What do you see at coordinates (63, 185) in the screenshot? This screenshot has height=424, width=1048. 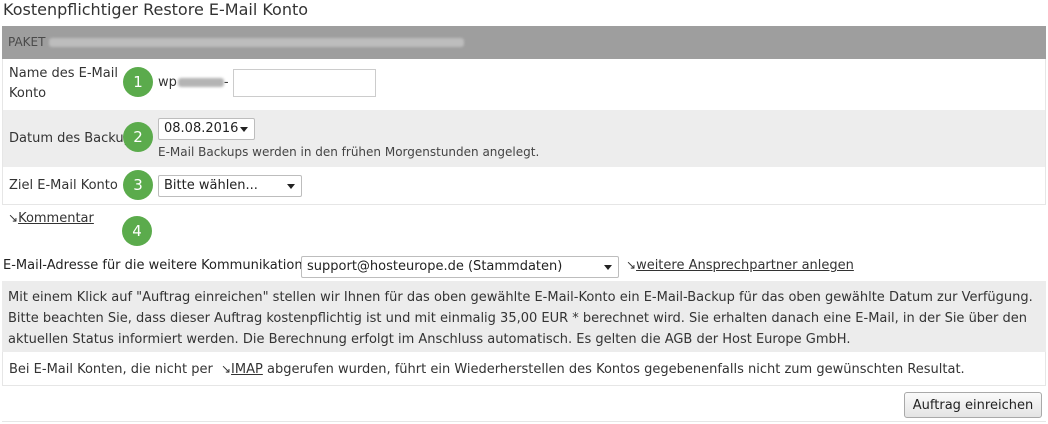 I see `target-account-label: Ziel E-Mail Konto` at bounding box center [63, 185].